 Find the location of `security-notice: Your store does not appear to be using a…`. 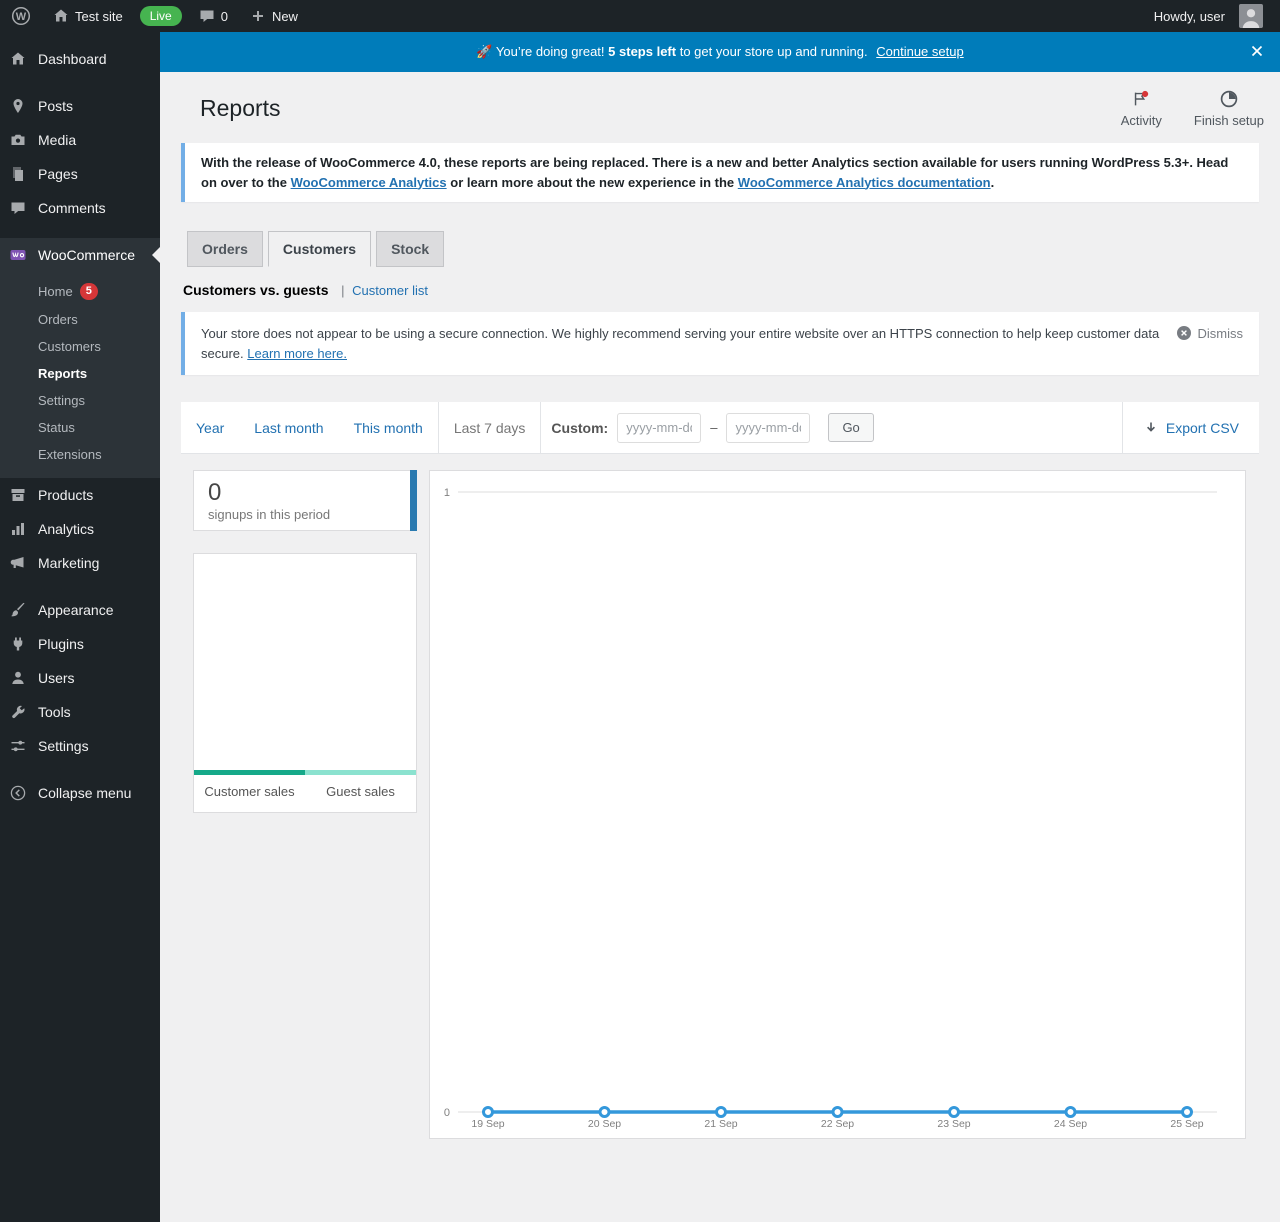

security-notice: Your store does not appear to be using a… is located at coordinates (720, 343).